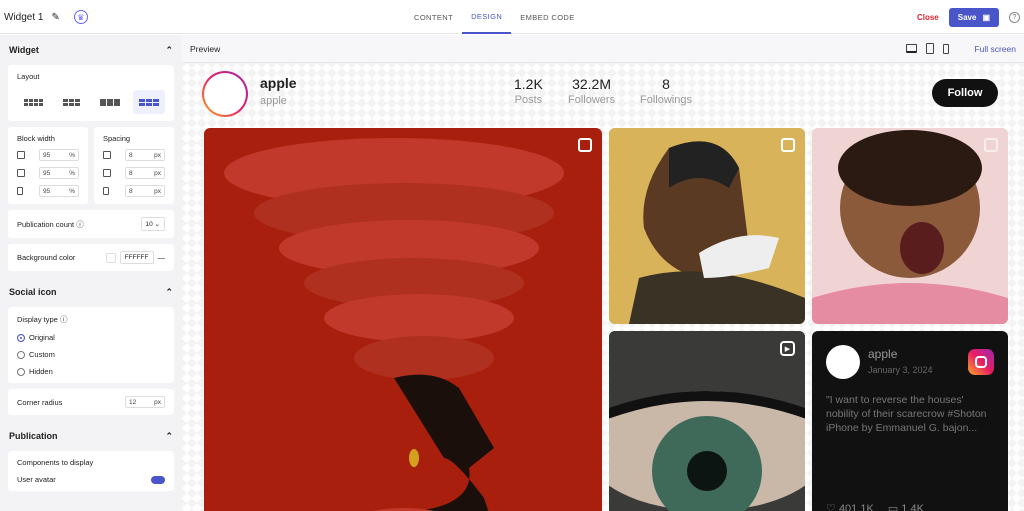 The width and height of the screenshot is (1024, 511). I want to click on spacing-mobile-input: 8 px, so click(145, 191).